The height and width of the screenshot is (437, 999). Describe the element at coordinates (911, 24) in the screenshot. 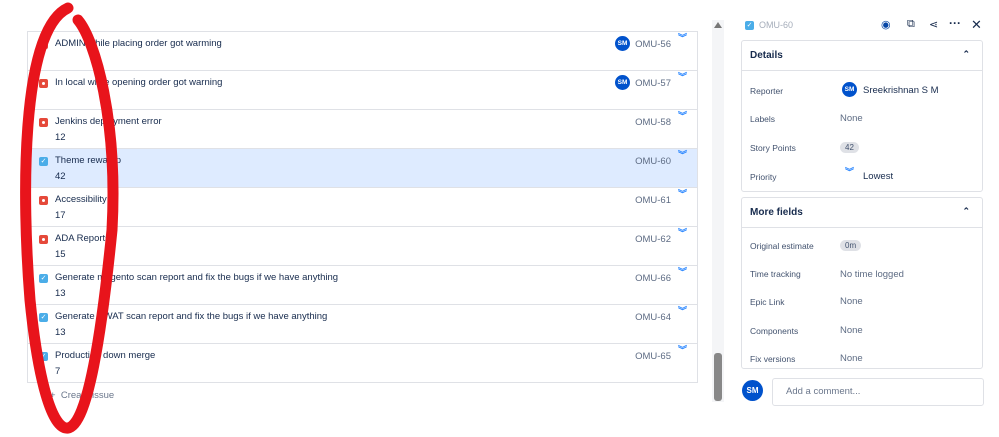

I see `feedback-icon: ⧉` at that location.